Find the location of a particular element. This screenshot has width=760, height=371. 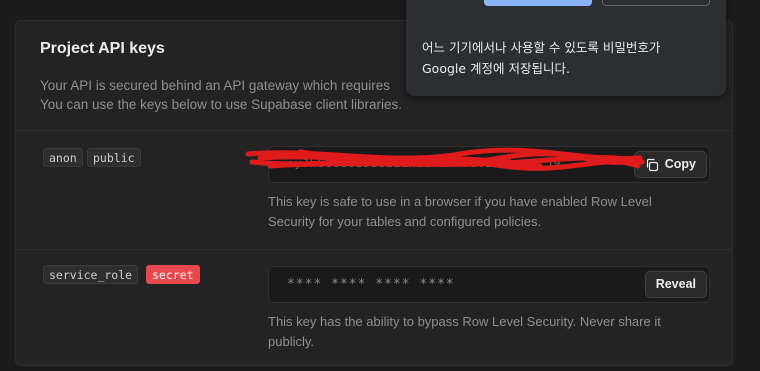

popup-message-line-1: 어느 기기에서나 사용할 수 있도록 비밀번호가 is located at coordinates (541, 47).